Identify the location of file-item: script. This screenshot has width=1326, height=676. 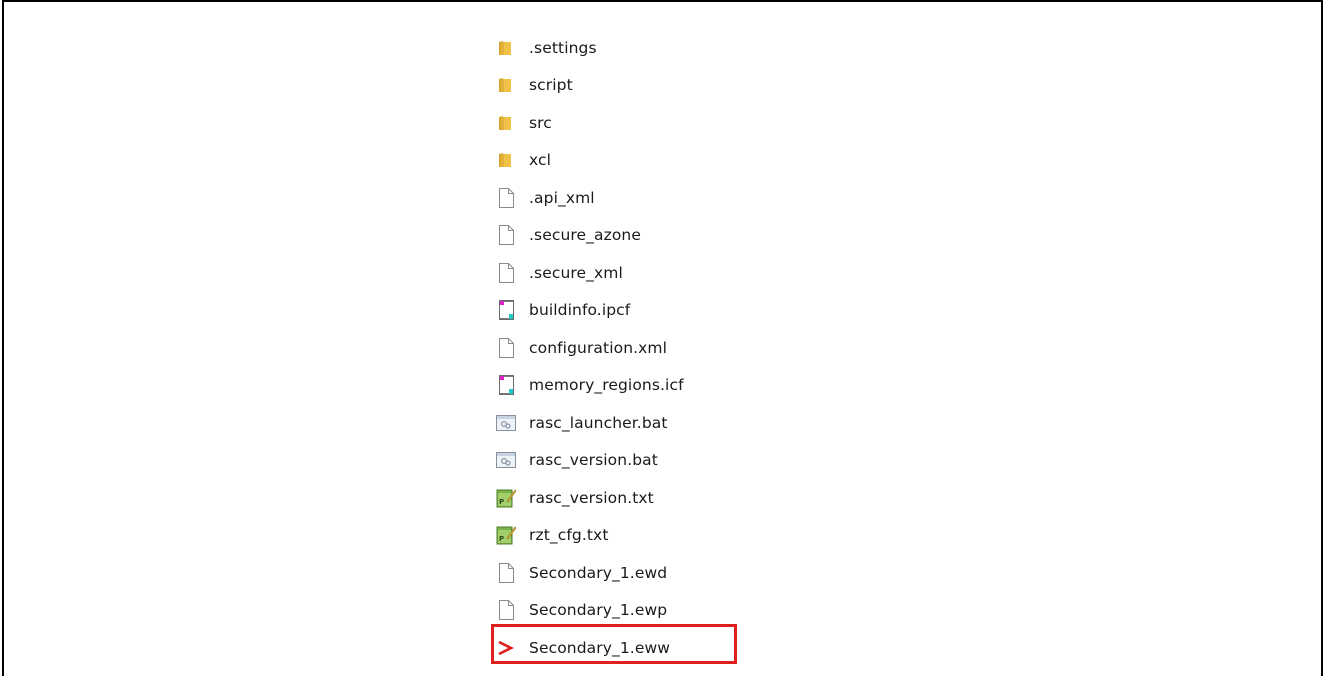
(621, 86).